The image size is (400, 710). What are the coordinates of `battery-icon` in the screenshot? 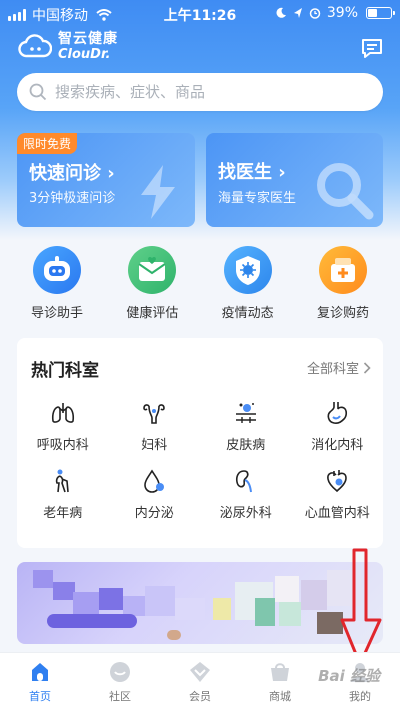 It's located at (380, 13).